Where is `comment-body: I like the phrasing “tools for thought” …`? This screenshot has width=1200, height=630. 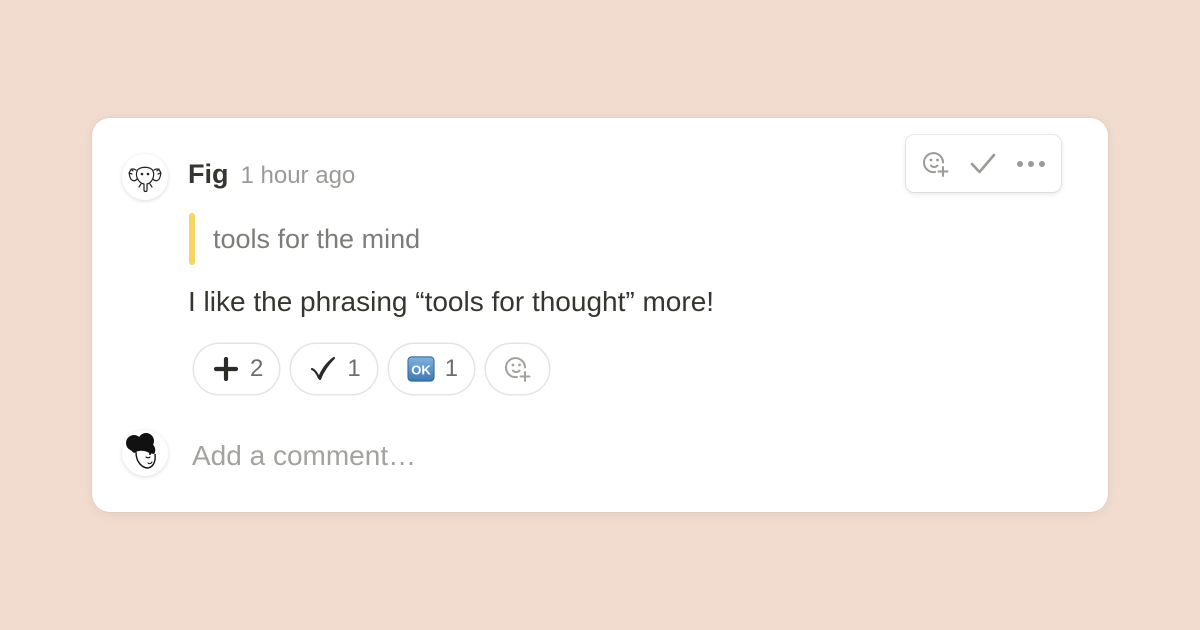
comment-body: I like the phrasing “tools for thought” … is located at coordinates (451, 301).